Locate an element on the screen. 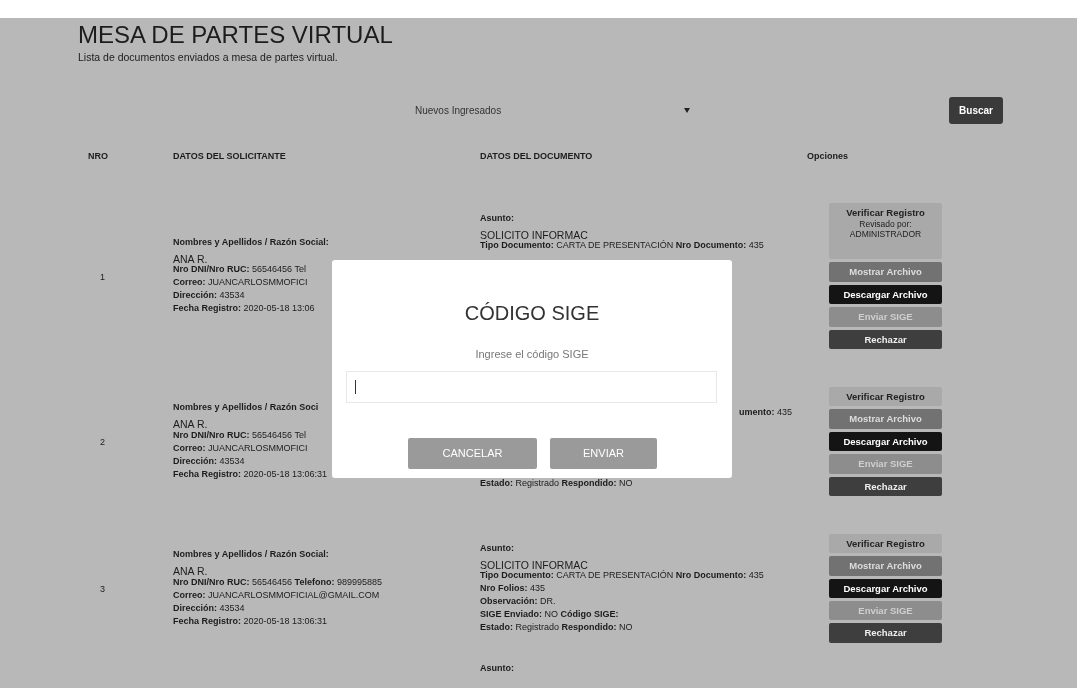 The height and width of the screenshot is (688, 1077). row-number: 1 is located at coordinates (102, 276).